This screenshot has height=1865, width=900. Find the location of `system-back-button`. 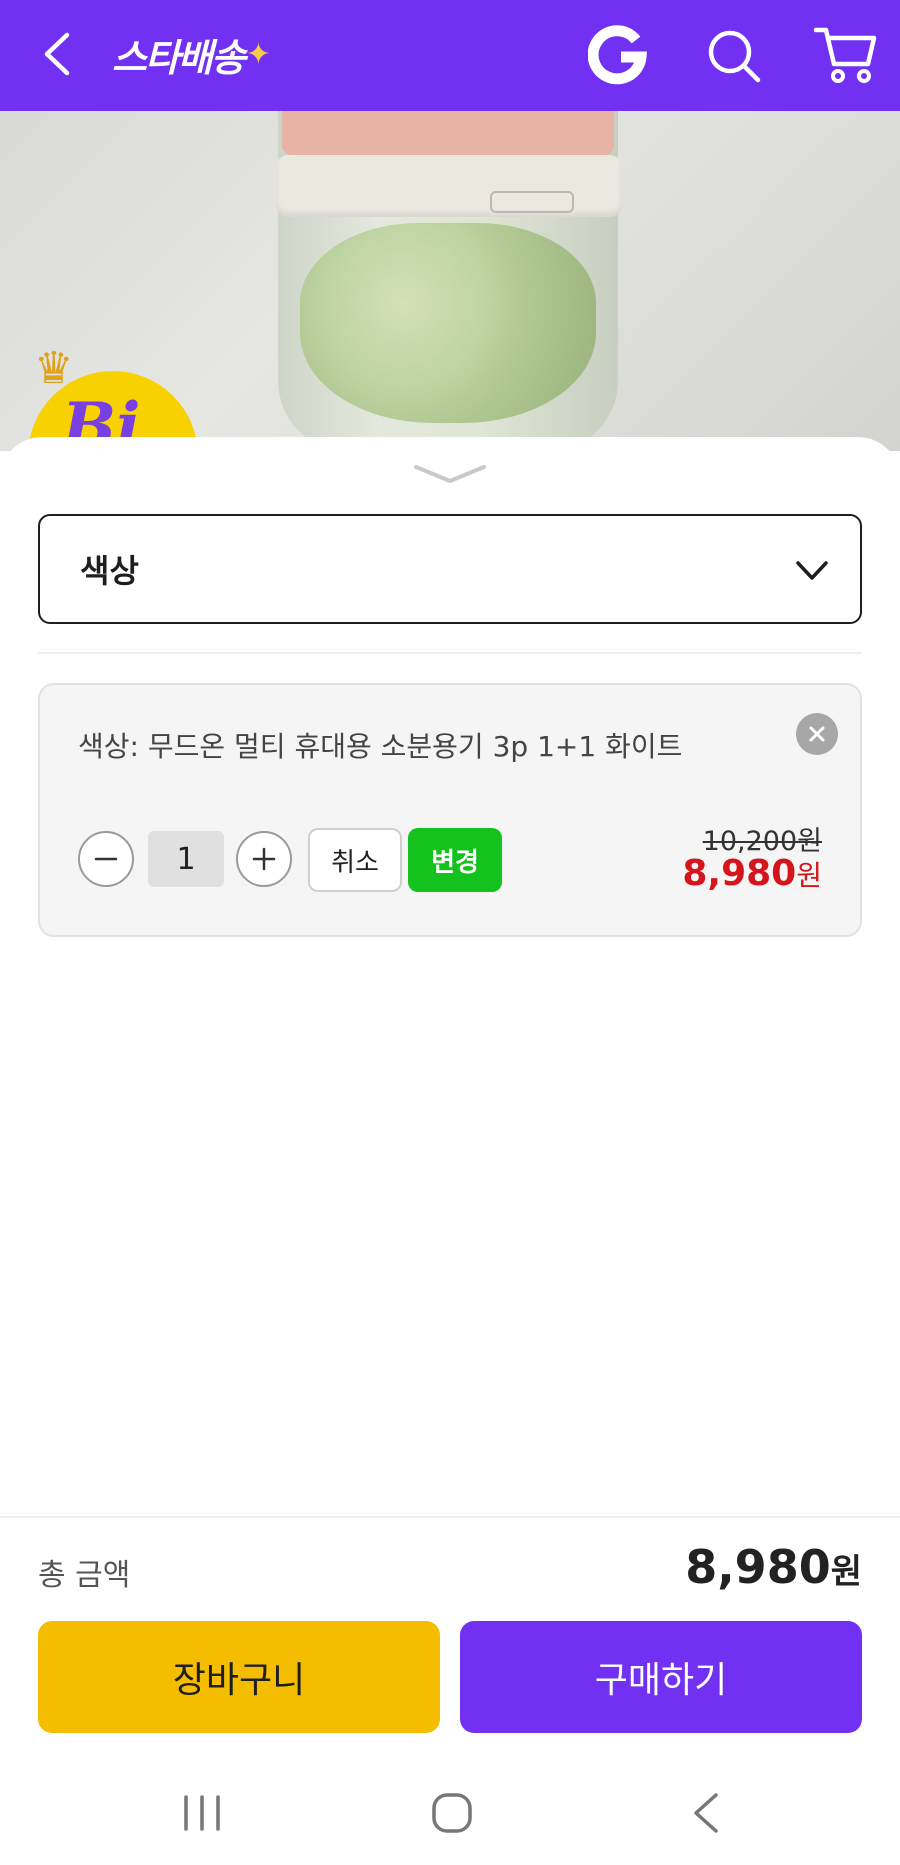

system-back-button is located at coordinates (706, 1813).